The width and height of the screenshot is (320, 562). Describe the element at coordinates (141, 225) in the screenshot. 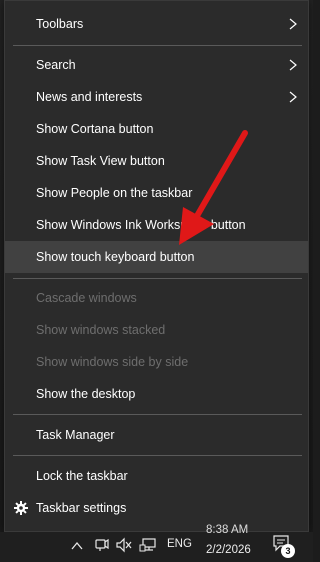

I see `menu-item-label: Show Windows Ink Workspace button` at that location.